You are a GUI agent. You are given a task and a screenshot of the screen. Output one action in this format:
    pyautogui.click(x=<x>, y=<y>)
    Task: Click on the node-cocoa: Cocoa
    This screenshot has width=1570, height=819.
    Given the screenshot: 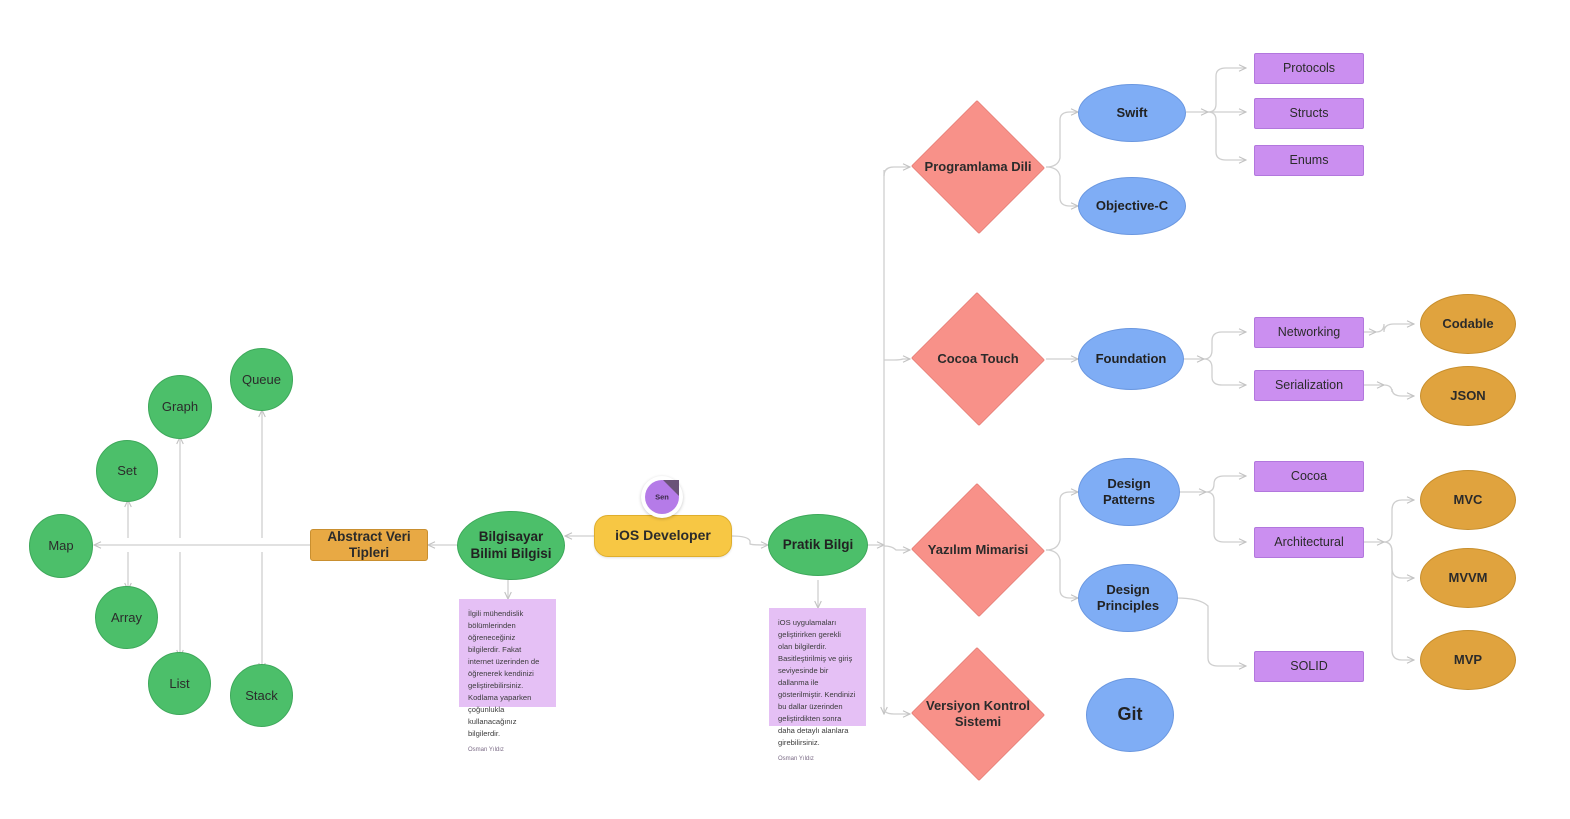 What is the action you would take?
    pyautogui.click(x=1309, y=476)
    